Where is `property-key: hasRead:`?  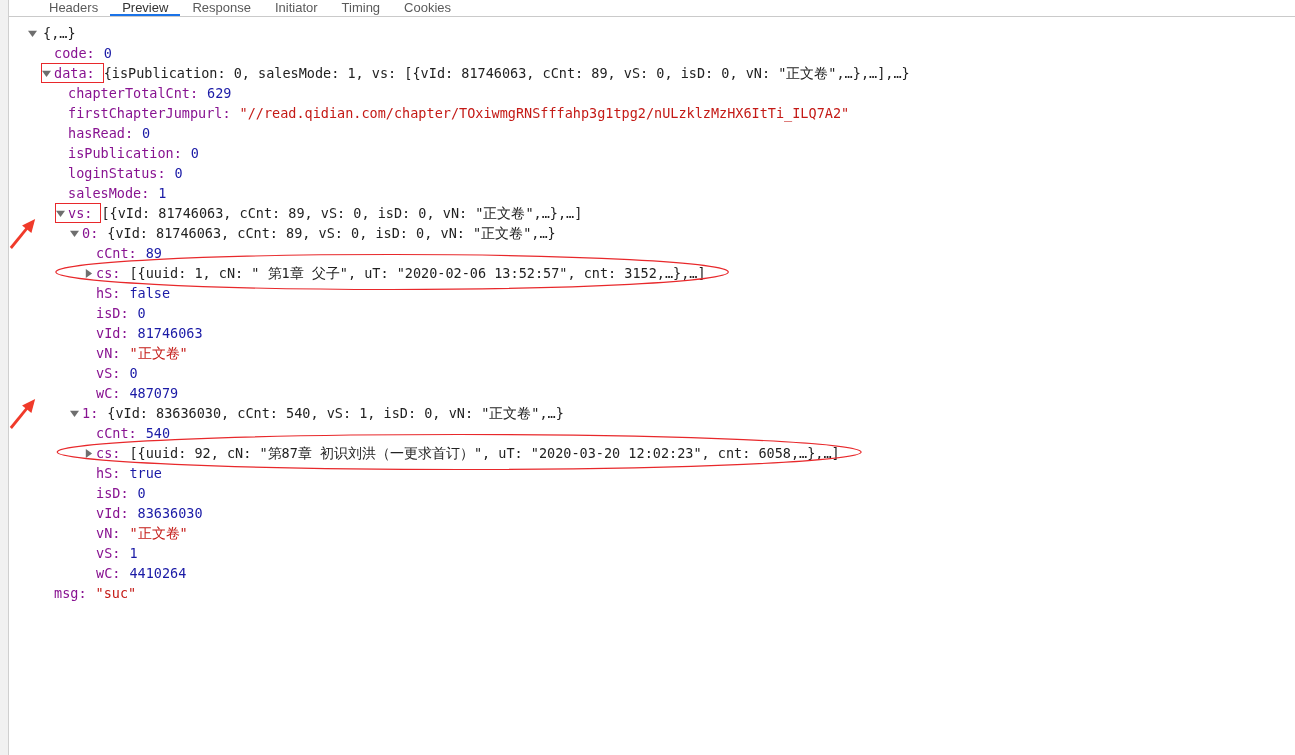 property-key: hasRead: is located at coordinates (101, 133).